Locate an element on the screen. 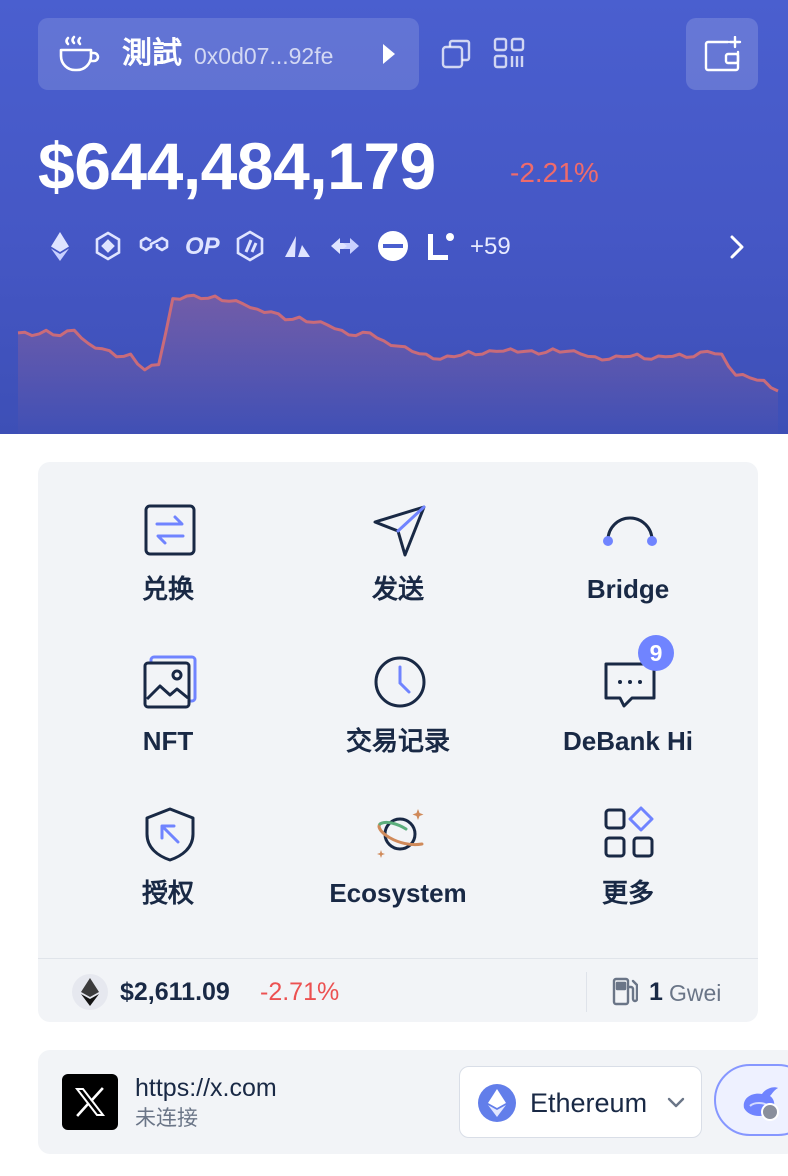 The height and width of the screenshot is (1176, 788). more-button: 更多 is located at coordinates (628, 876).